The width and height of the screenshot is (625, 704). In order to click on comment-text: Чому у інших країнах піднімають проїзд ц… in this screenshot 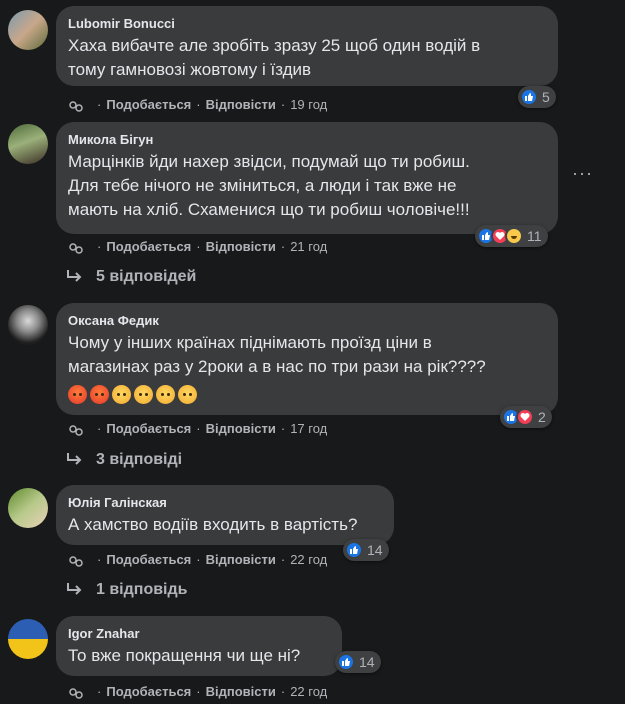, I will do `click(277, 354)`.